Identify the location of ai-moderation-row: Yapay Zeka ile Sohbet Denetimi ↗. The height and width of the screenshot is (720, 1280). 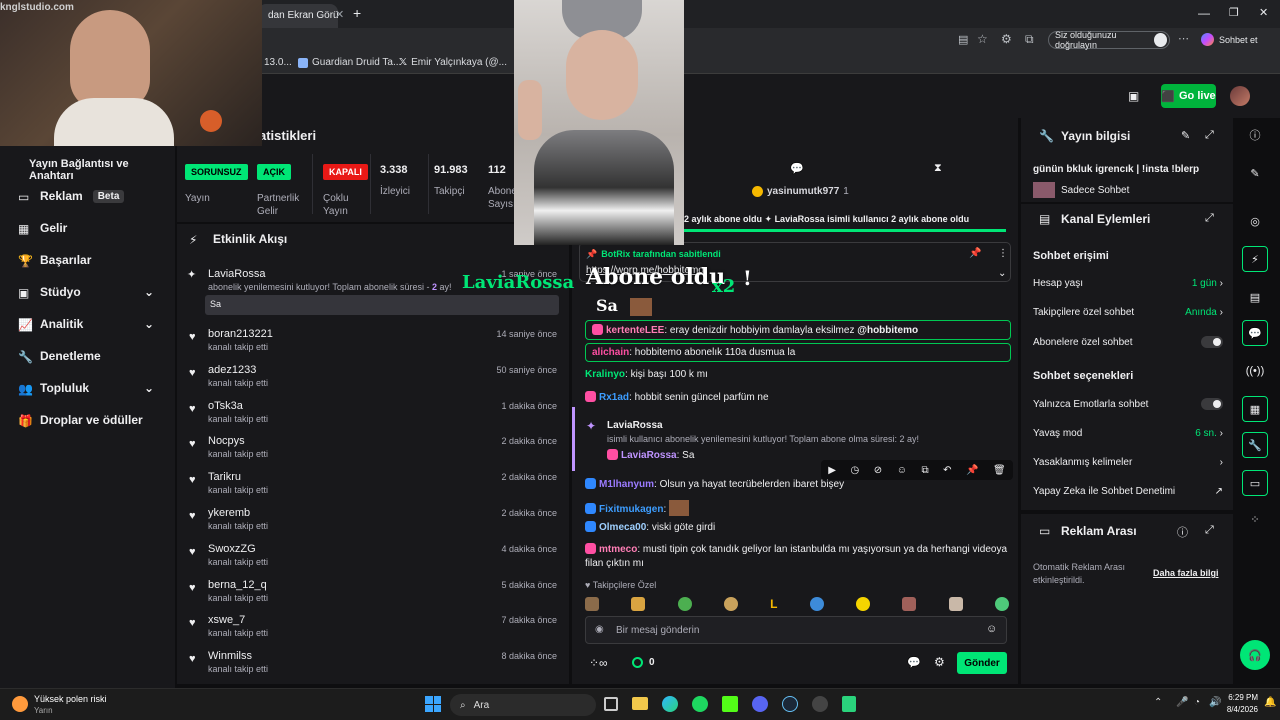
(1128, 491).